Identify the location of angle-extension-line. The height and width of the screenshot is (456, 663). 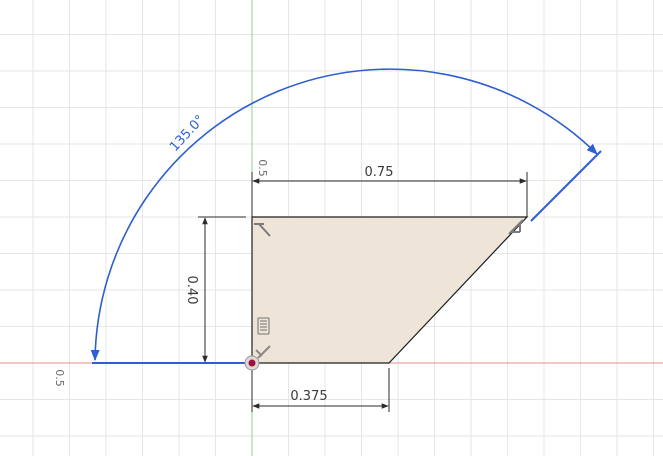
(566, 186).